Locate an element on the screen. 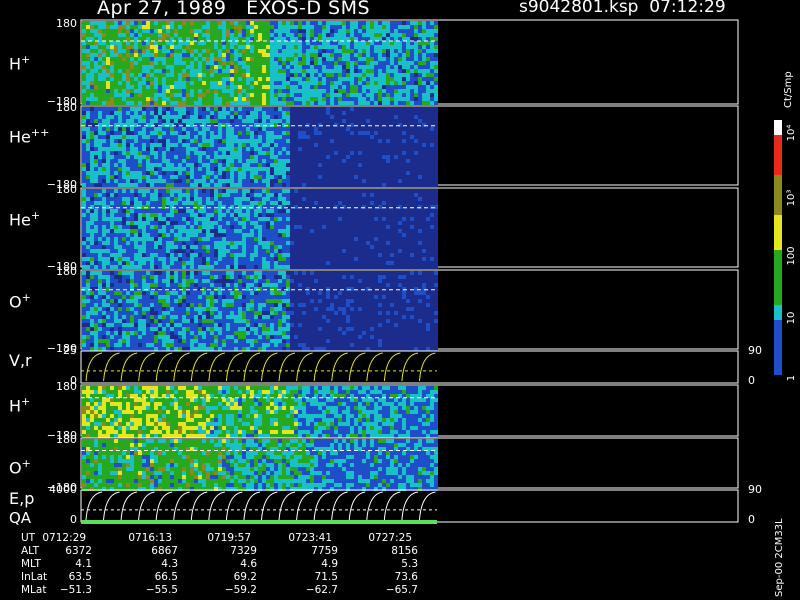  panel-label-base-3: O is located at coordinates (15, 302).